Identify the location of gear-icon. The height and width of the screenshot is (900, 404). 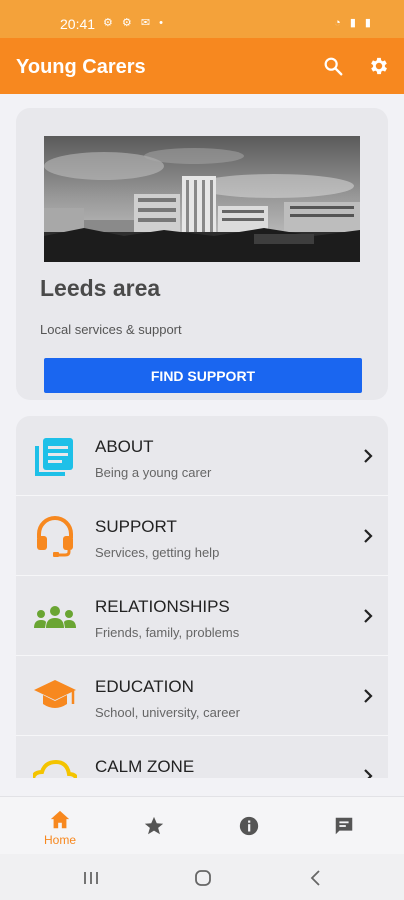
(379, 66).